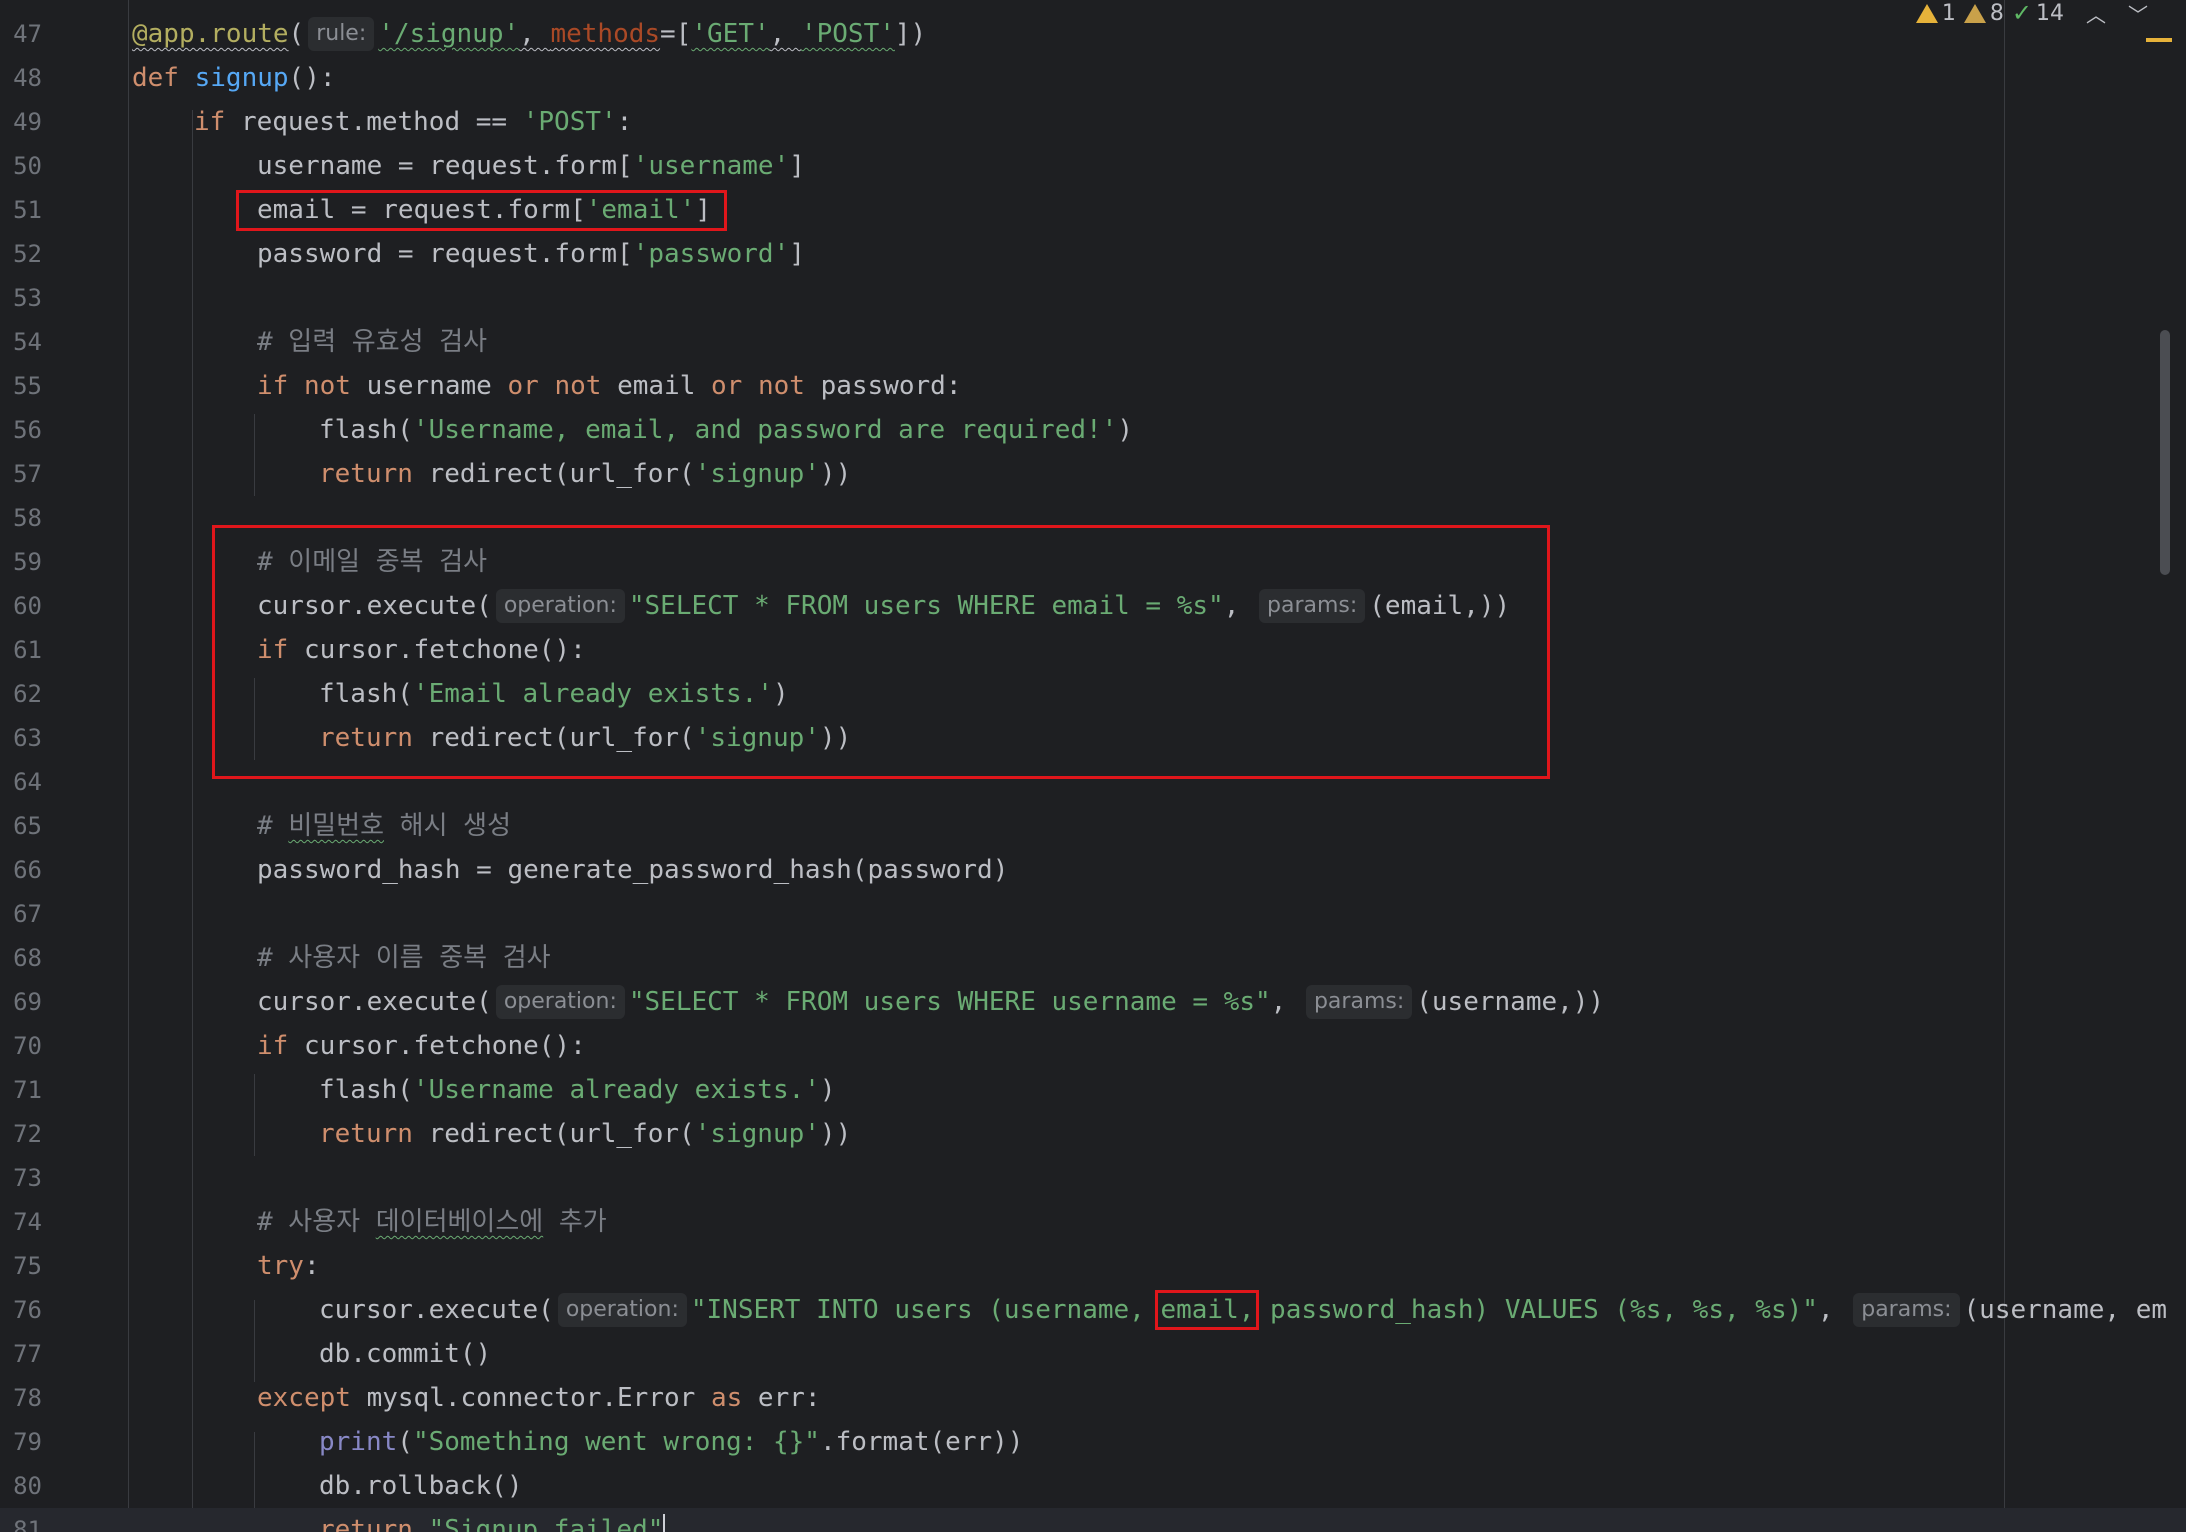  Describe the element at coordinates (1093, 254) in the screenshot. I see `code-line: 52 password = request.form['password']` at that location.